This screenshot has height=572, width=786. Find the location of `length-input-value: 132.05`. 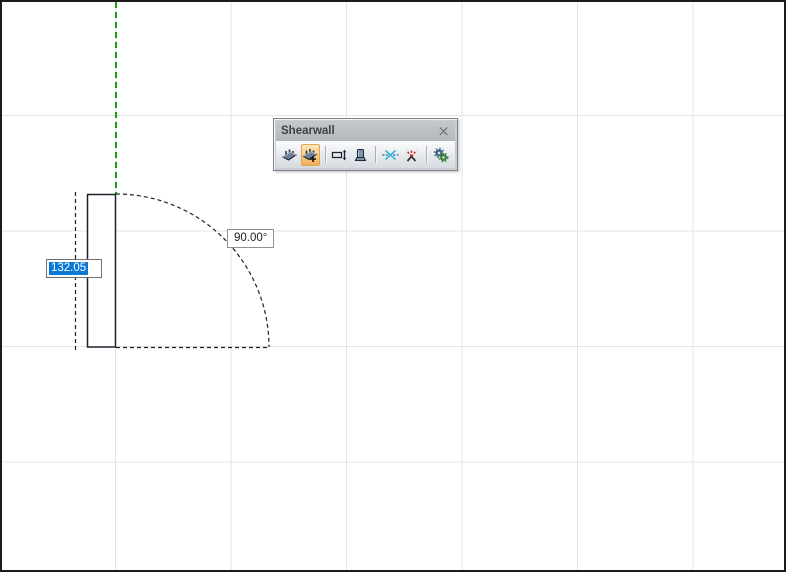

length-input-value: 132.05 is located at coordinates (69, 268).